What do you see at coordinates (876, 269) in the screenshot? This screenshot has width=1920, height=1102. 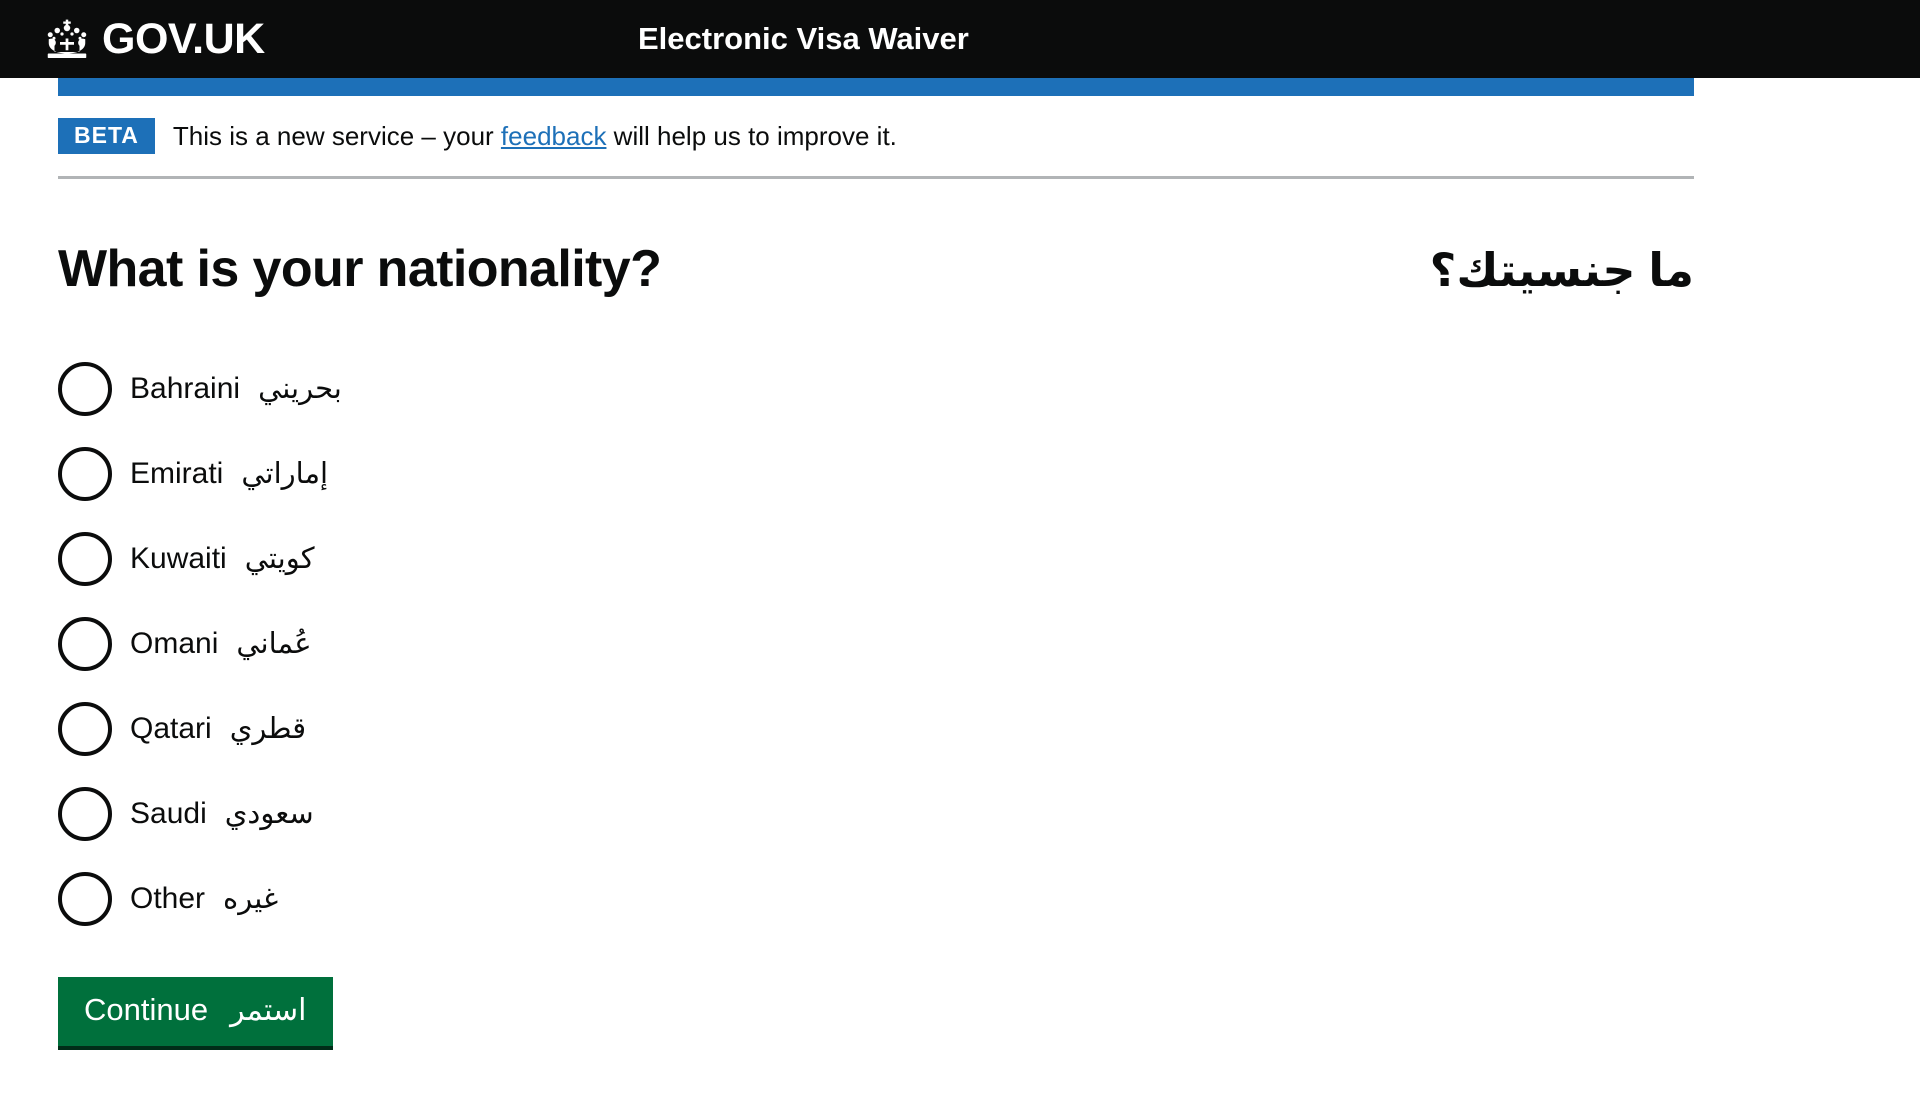 I see `question-heading-row: What is your nationality? ما جنسيتك؟` at bounding box center [876, 269].